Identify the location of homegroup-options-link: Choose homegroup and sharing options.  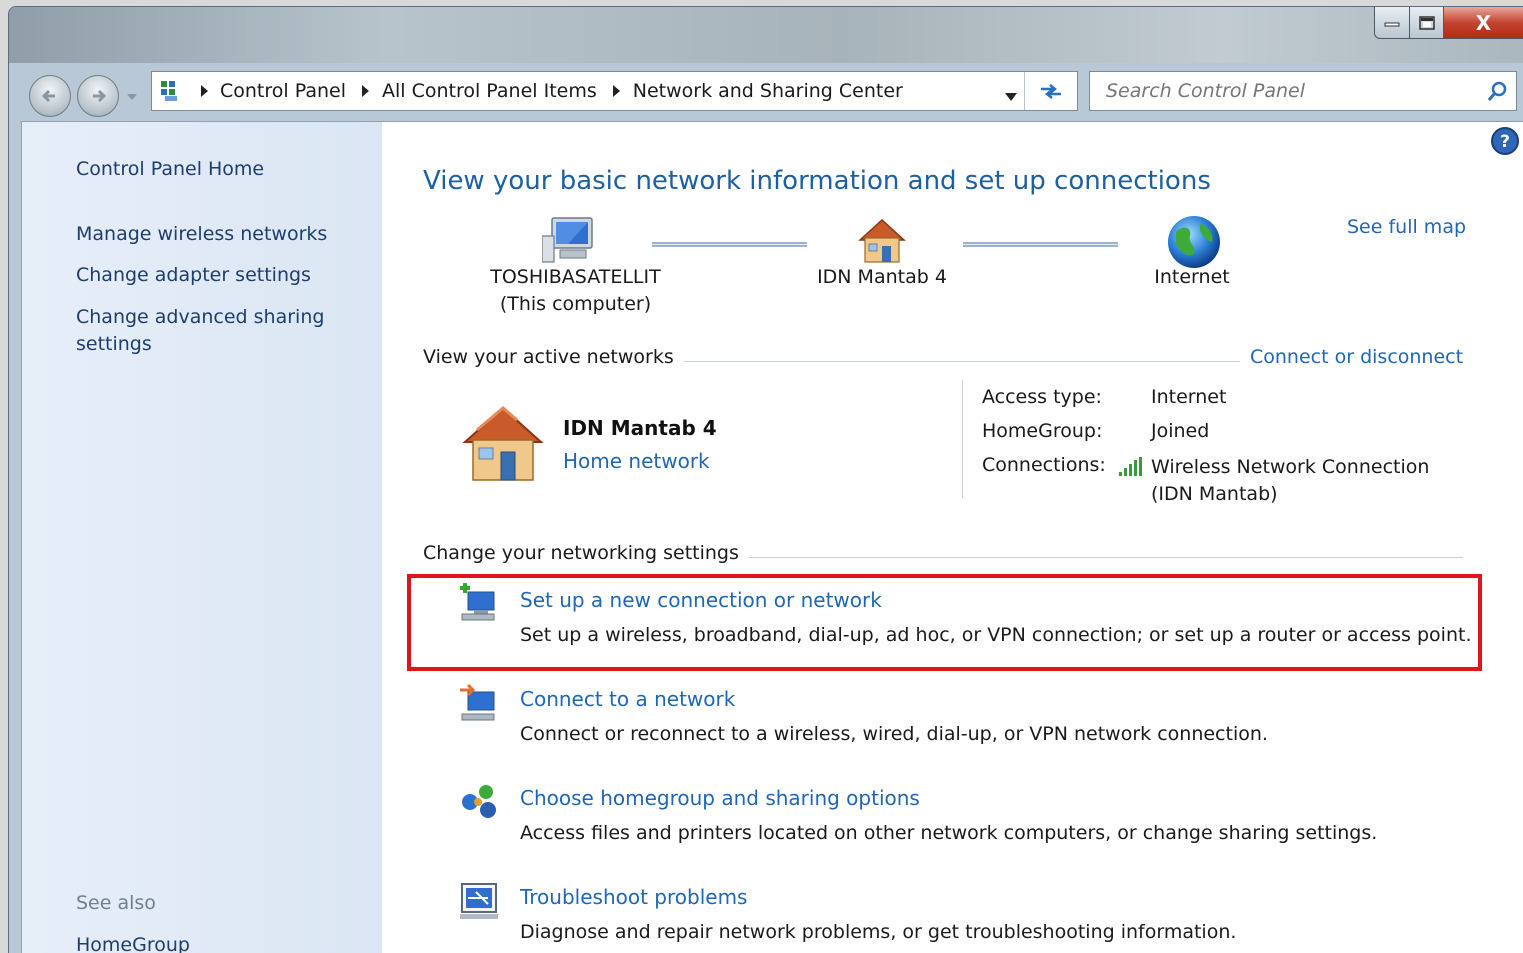
(720, 798).